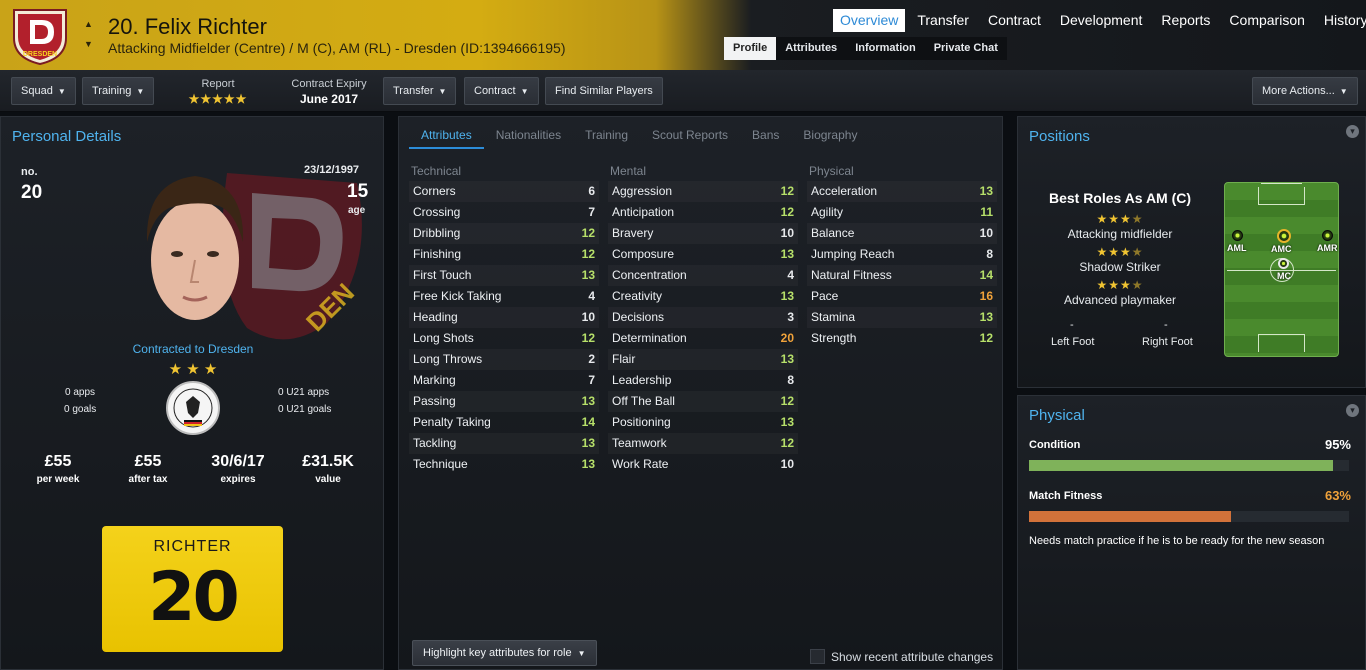 The image size is (1366, 670). I want to click on mental-attribute-row: Bravery 10, so click(703, 233).